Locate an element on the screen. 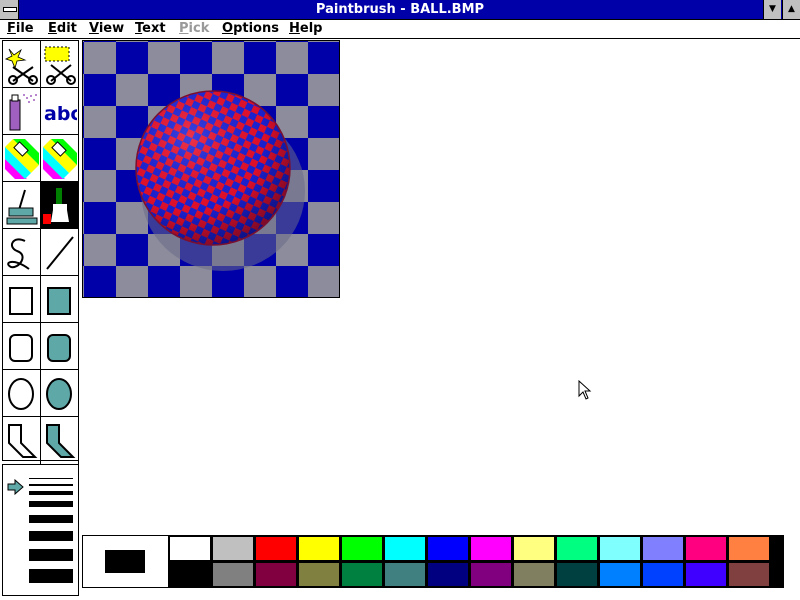 The image size is (800, 600). tool-brush is located at coordinates (60, 205).